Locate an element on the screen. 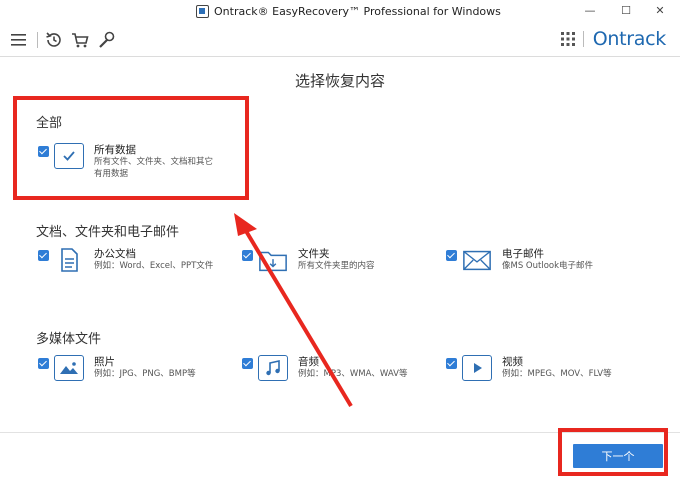  email-desc: 像MS Outlook电子邮件 is located at coordinates (548, 266).